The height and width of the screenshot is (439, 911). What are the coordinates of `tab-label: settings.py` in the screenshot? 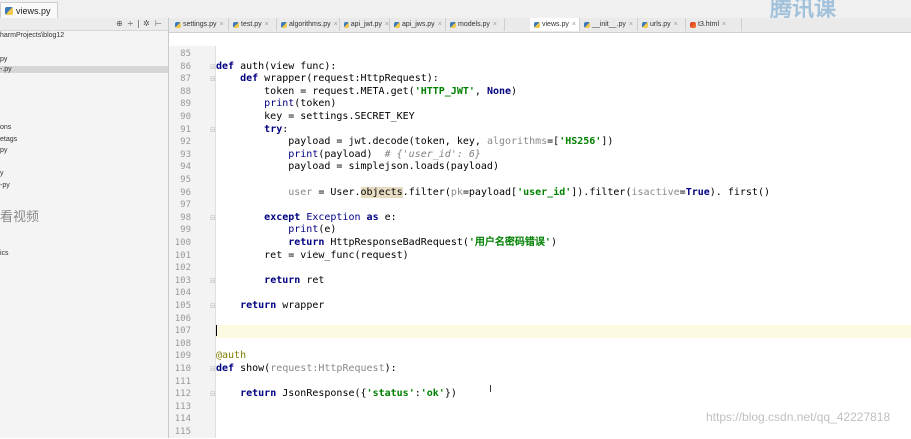 It's located at (200, 24).